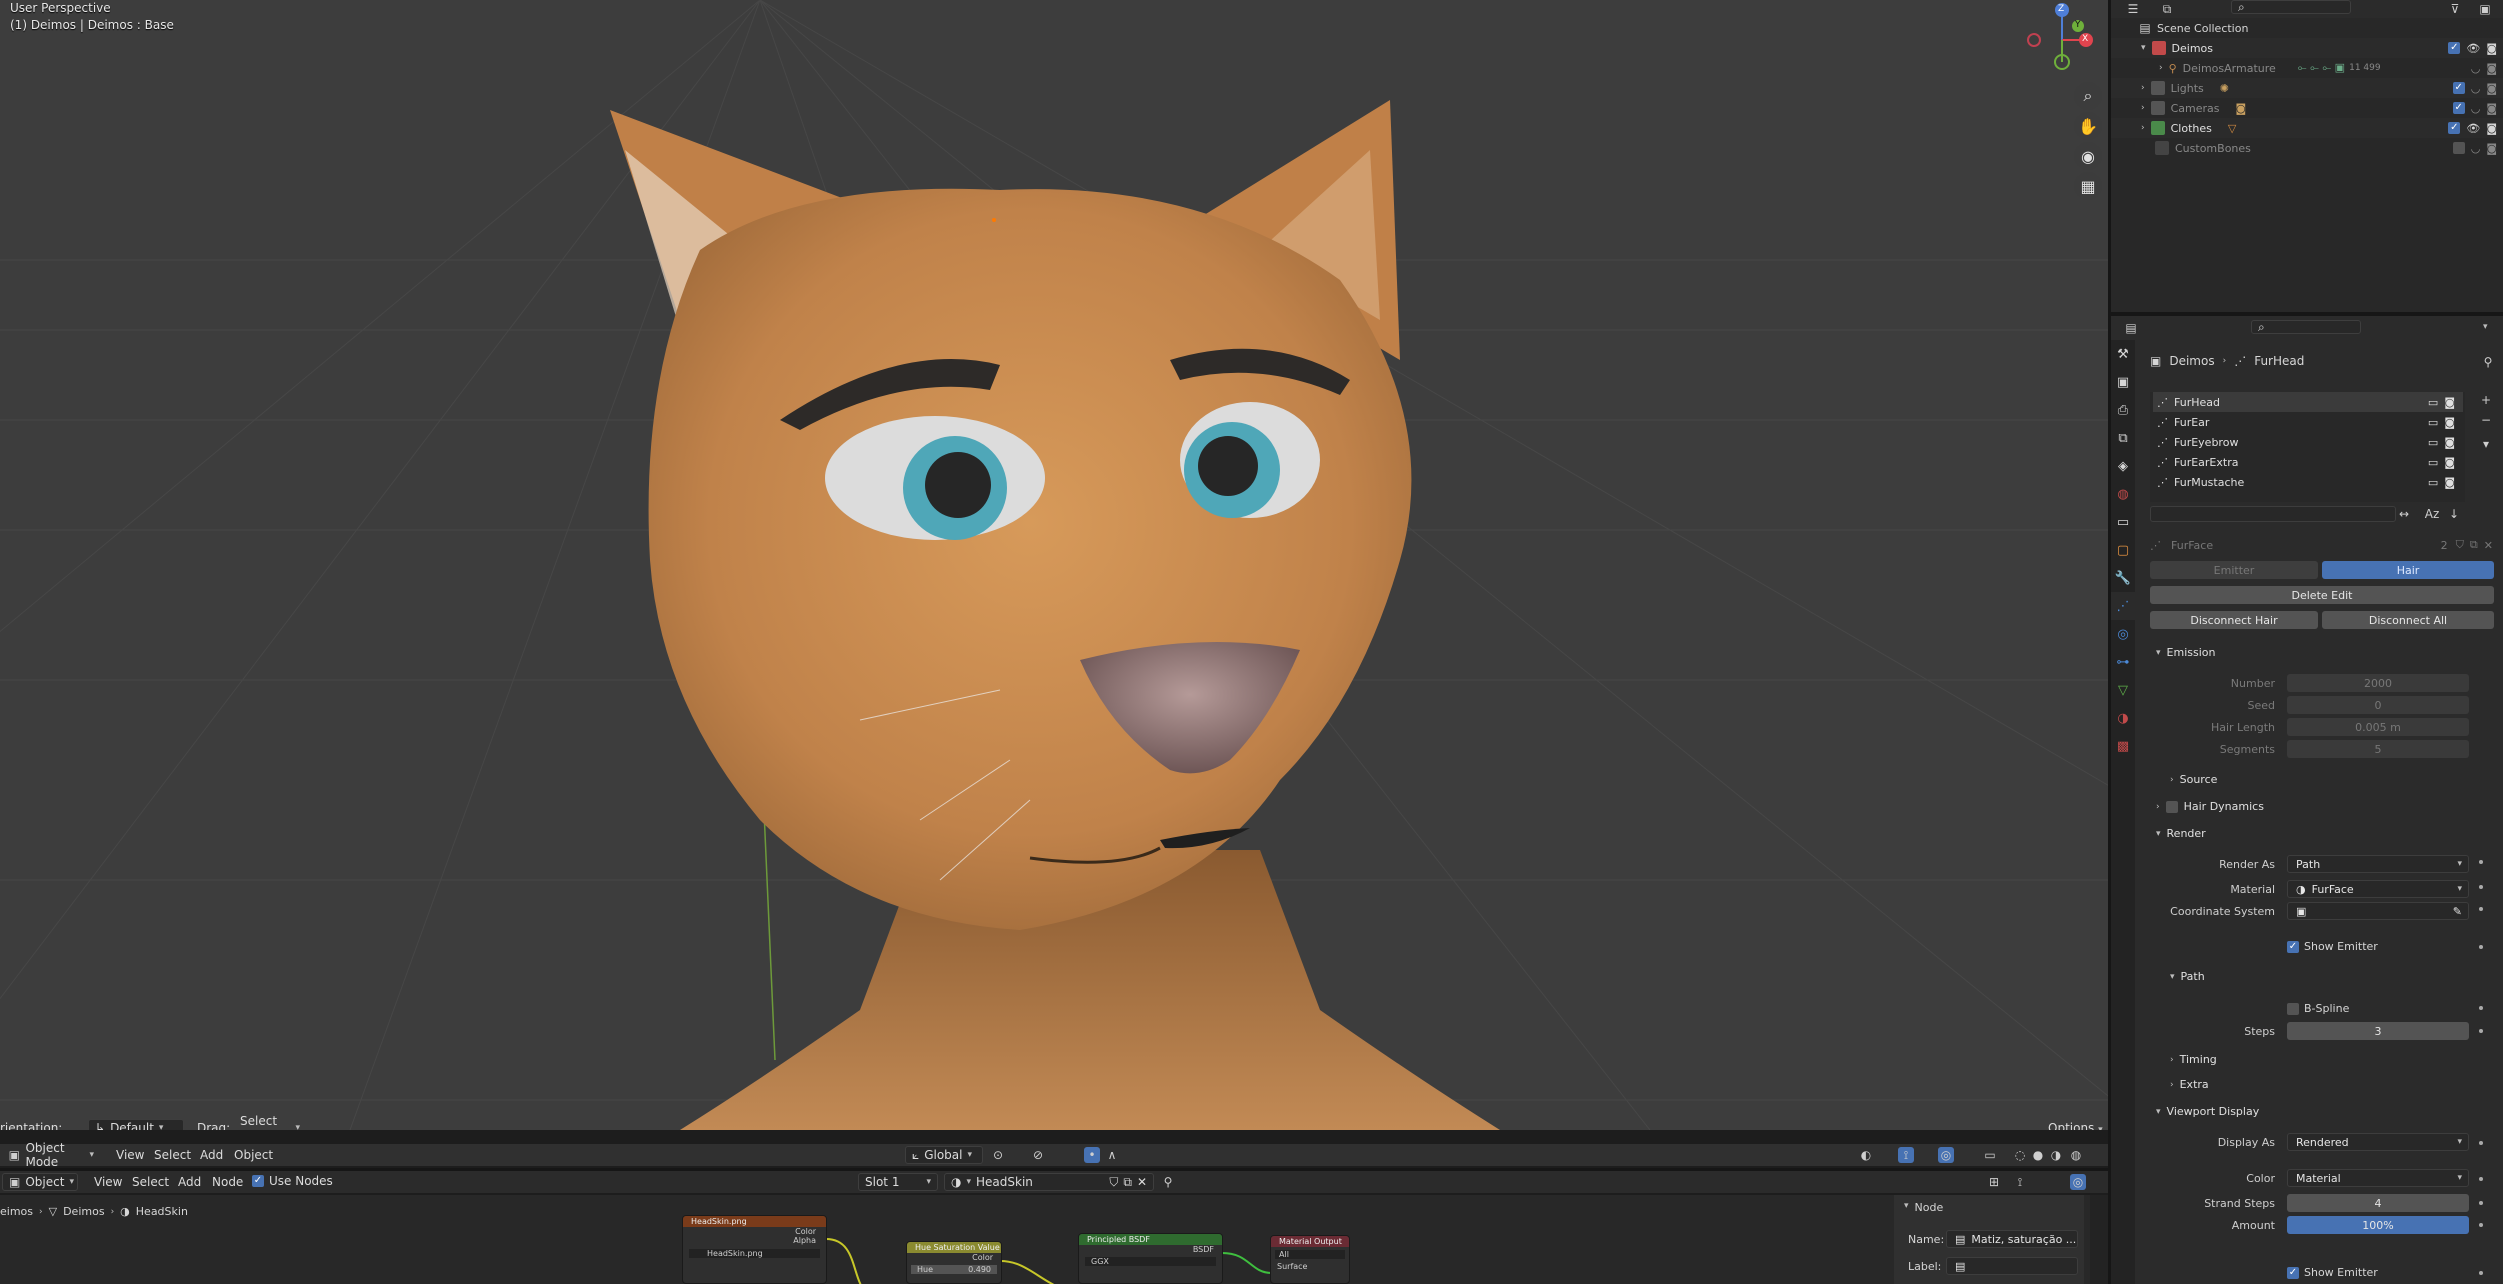  What do you see at coordinates (2273, 514) in the screenshot?
I see `list-filter-input` at bounding box center [2273, 514].